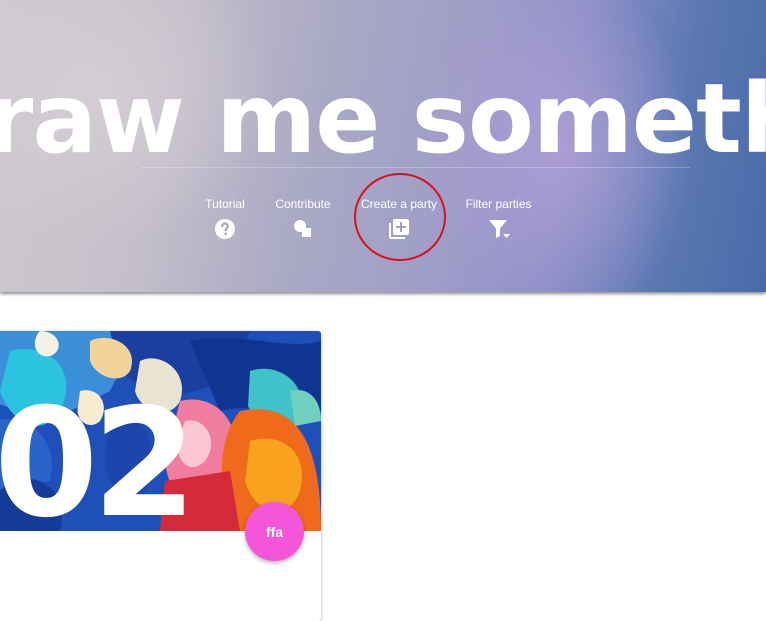  I want to click on filter-parties-label: Filter parties, so click(498, 204).